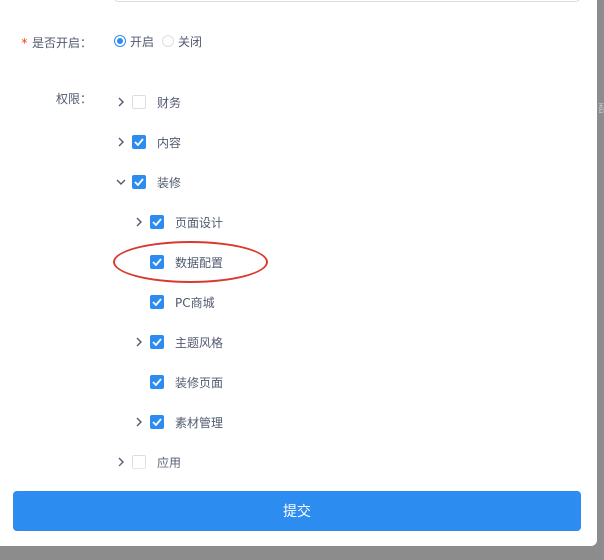  I want to click on tree-checkbox-data-config, so click(157, 262).